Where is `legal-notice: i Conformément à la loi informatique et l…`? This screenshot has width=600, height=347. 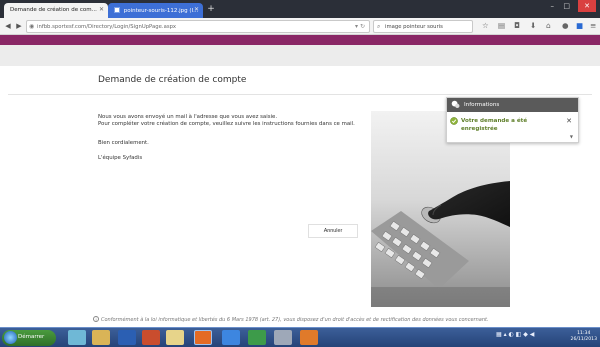 legal-notice: i Conformément à la loi informatique et l… is located at coordinates (291, 319).